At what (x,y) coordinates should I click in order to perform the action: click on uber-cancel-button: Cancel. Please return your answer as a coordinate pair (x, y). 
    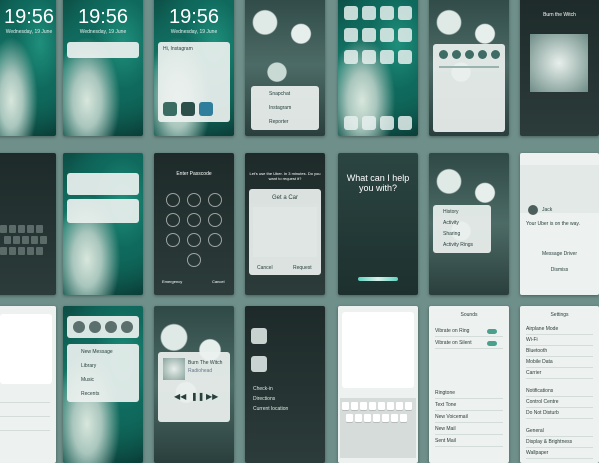
    Looking at the image, I should click on (265, 268).